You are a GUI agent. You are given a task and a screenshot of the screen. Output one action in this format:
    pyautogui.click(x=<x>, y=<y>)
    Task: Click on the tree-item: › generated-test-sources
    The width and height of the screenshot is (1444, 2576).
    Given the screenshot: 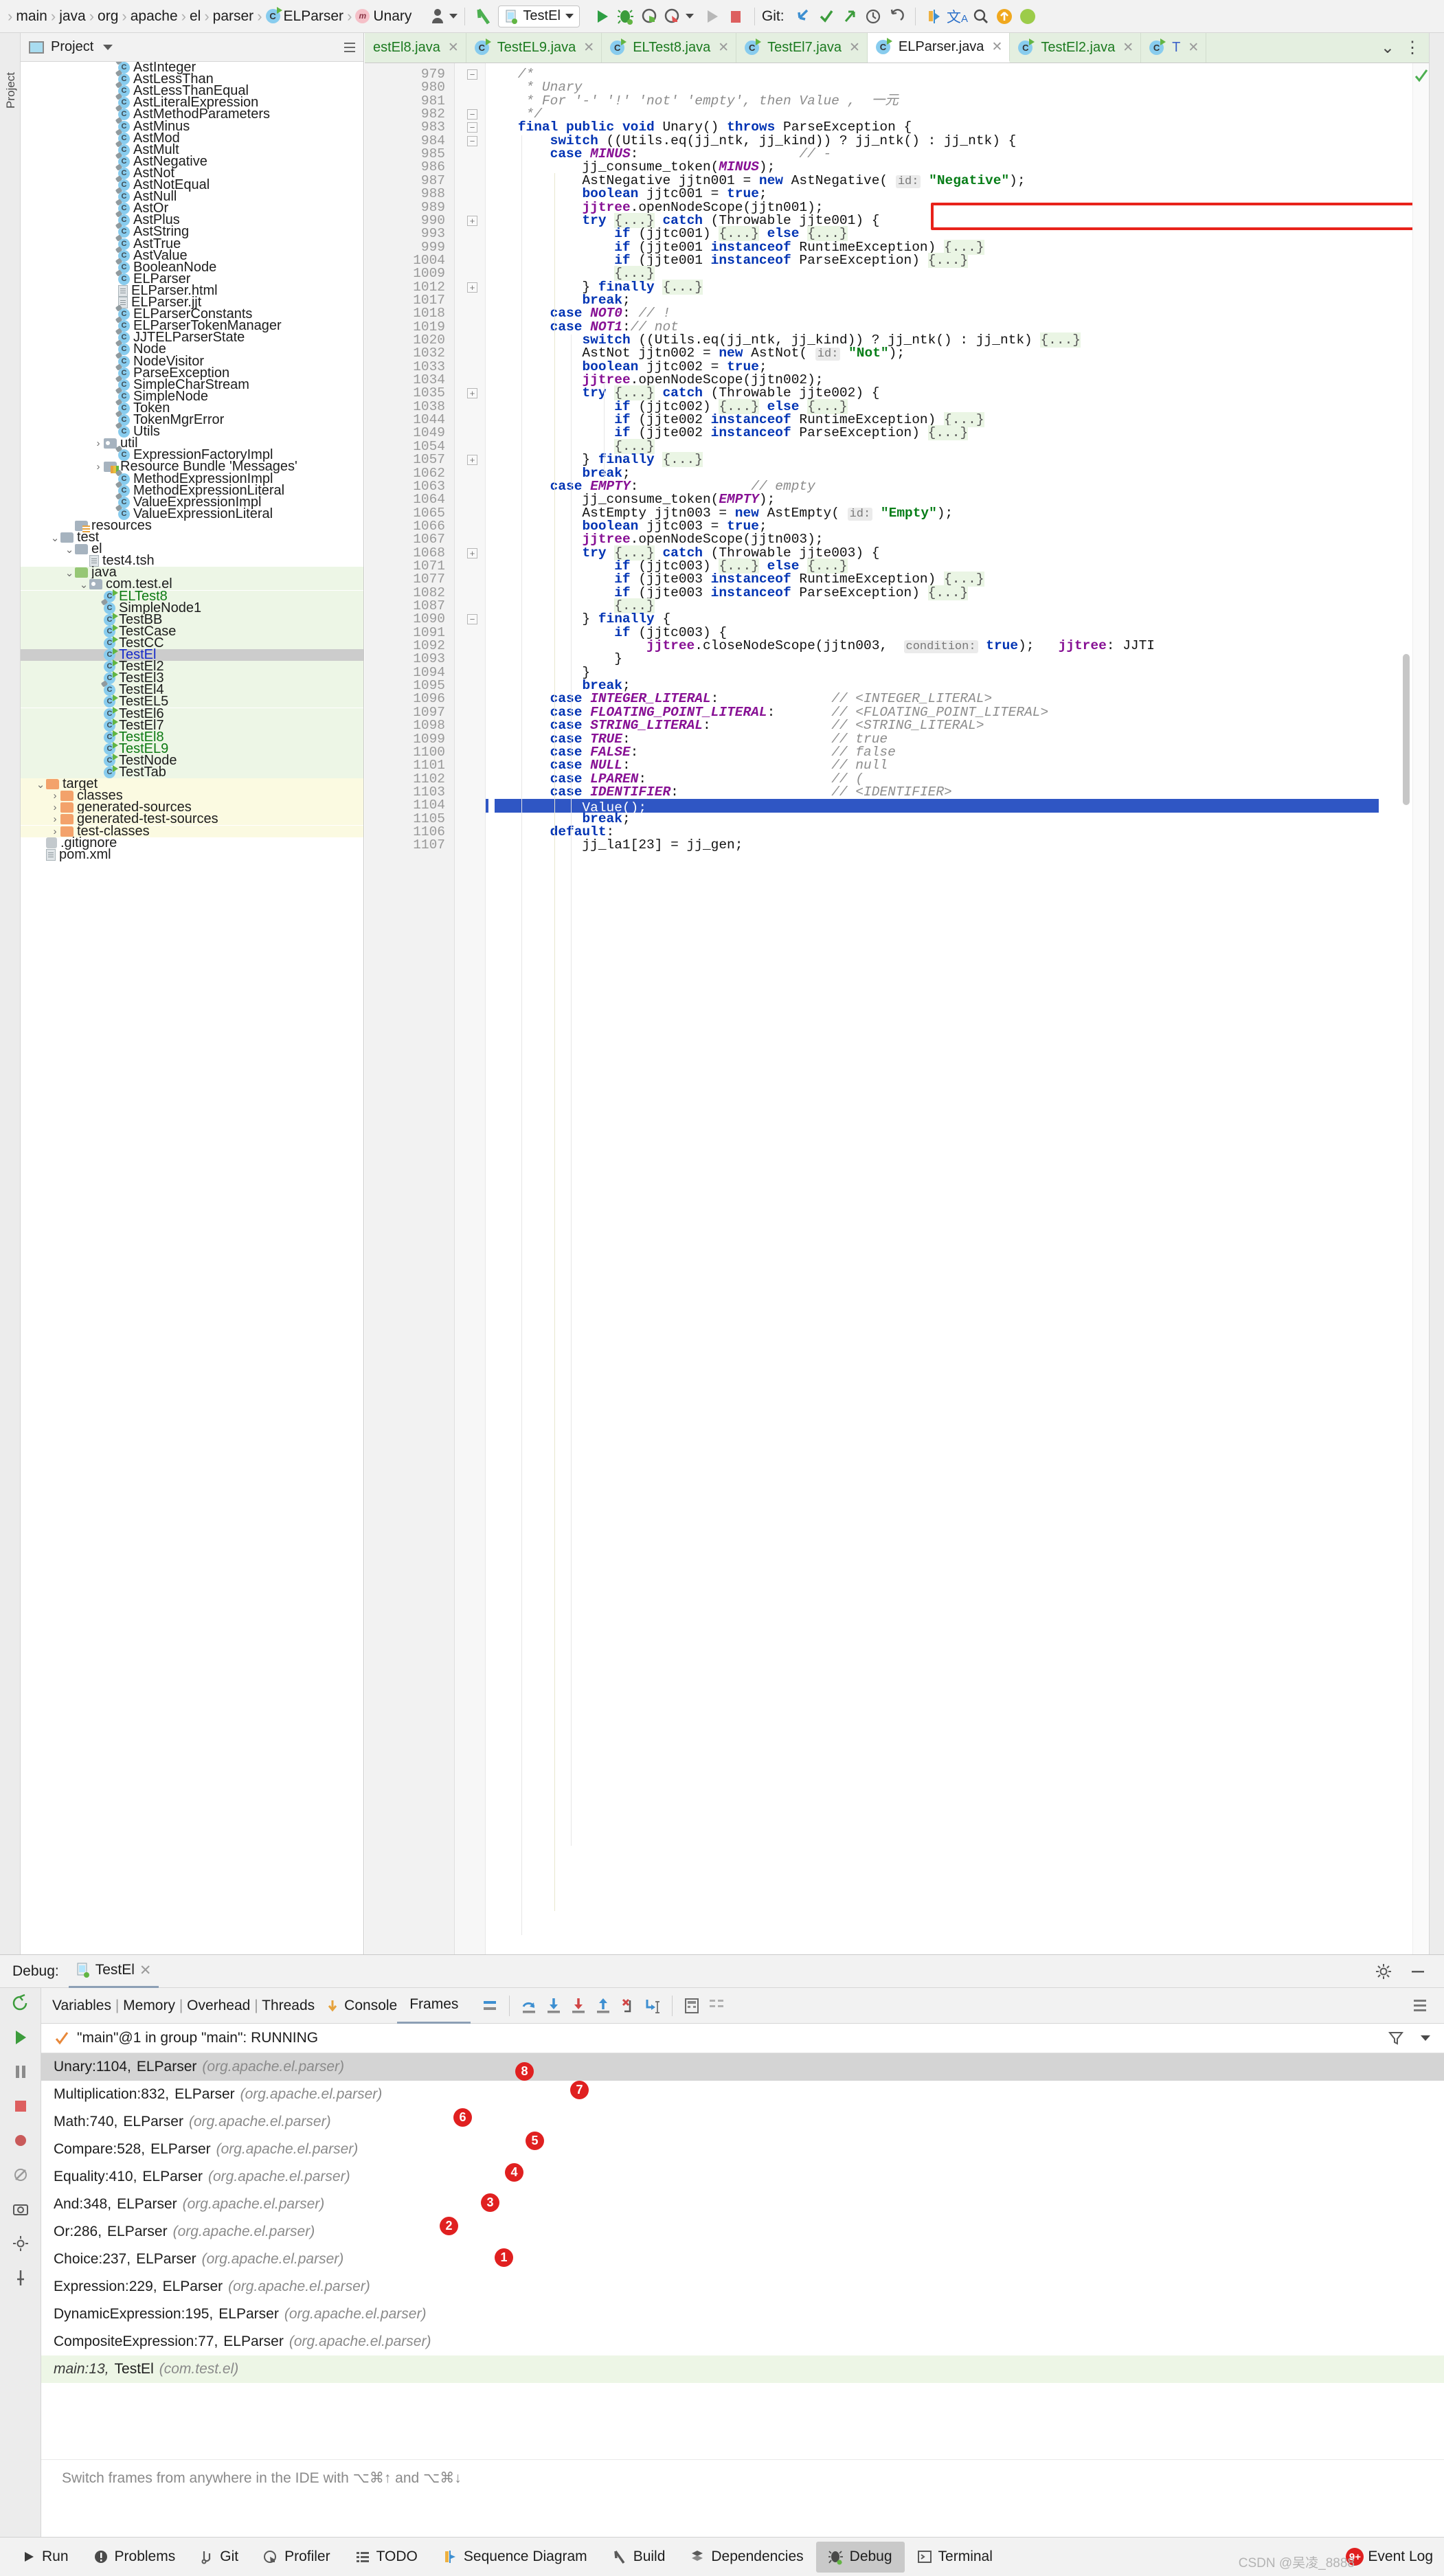 What is the action you would take?
    pyautogui.click(x=192, y=818)
    